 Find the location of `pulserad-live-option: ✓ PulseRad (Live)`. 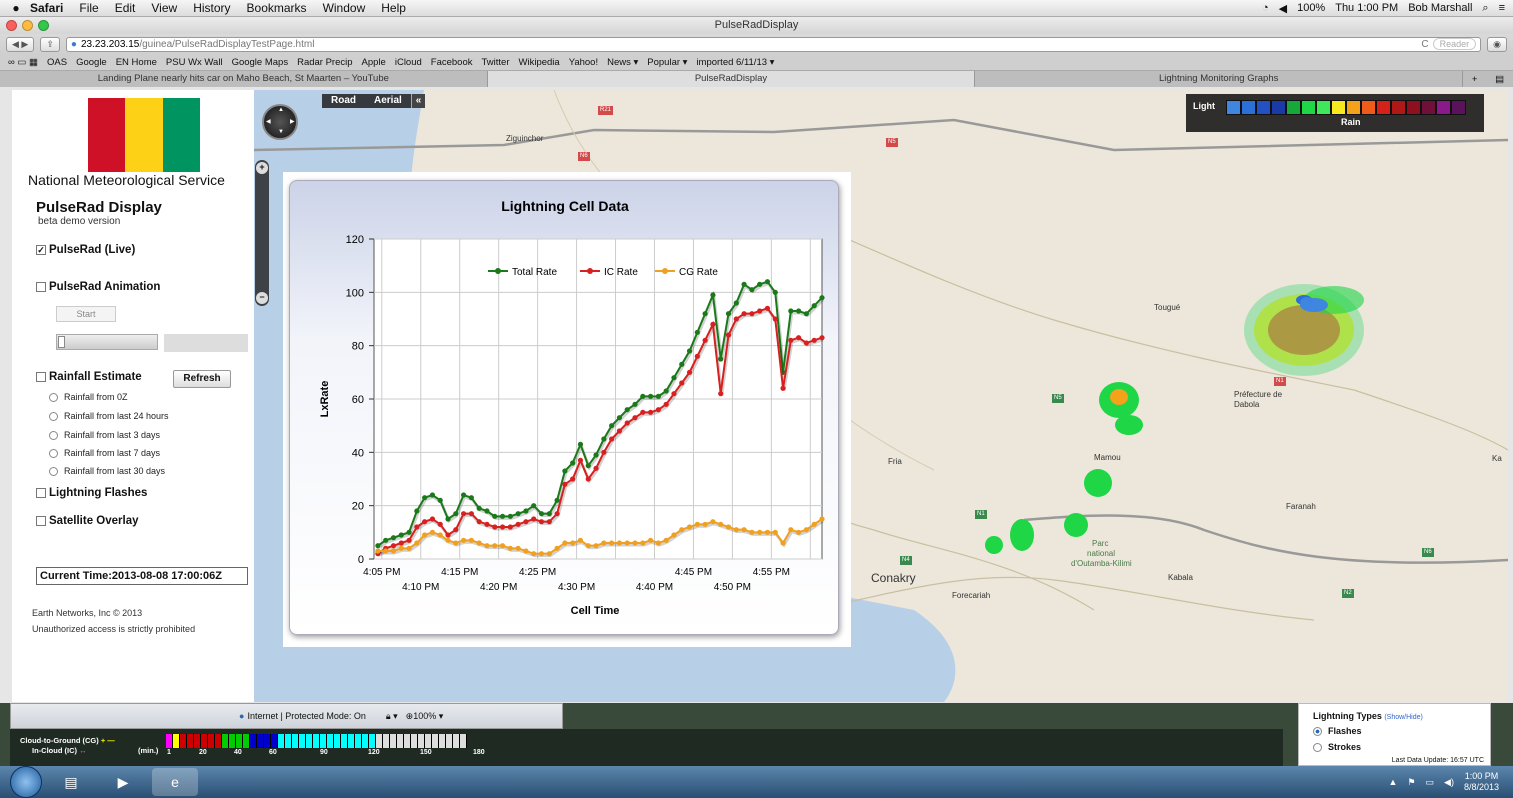

pulserad-live-option: ✓ PulseRad (Live) is located at coordinates (85, 250).